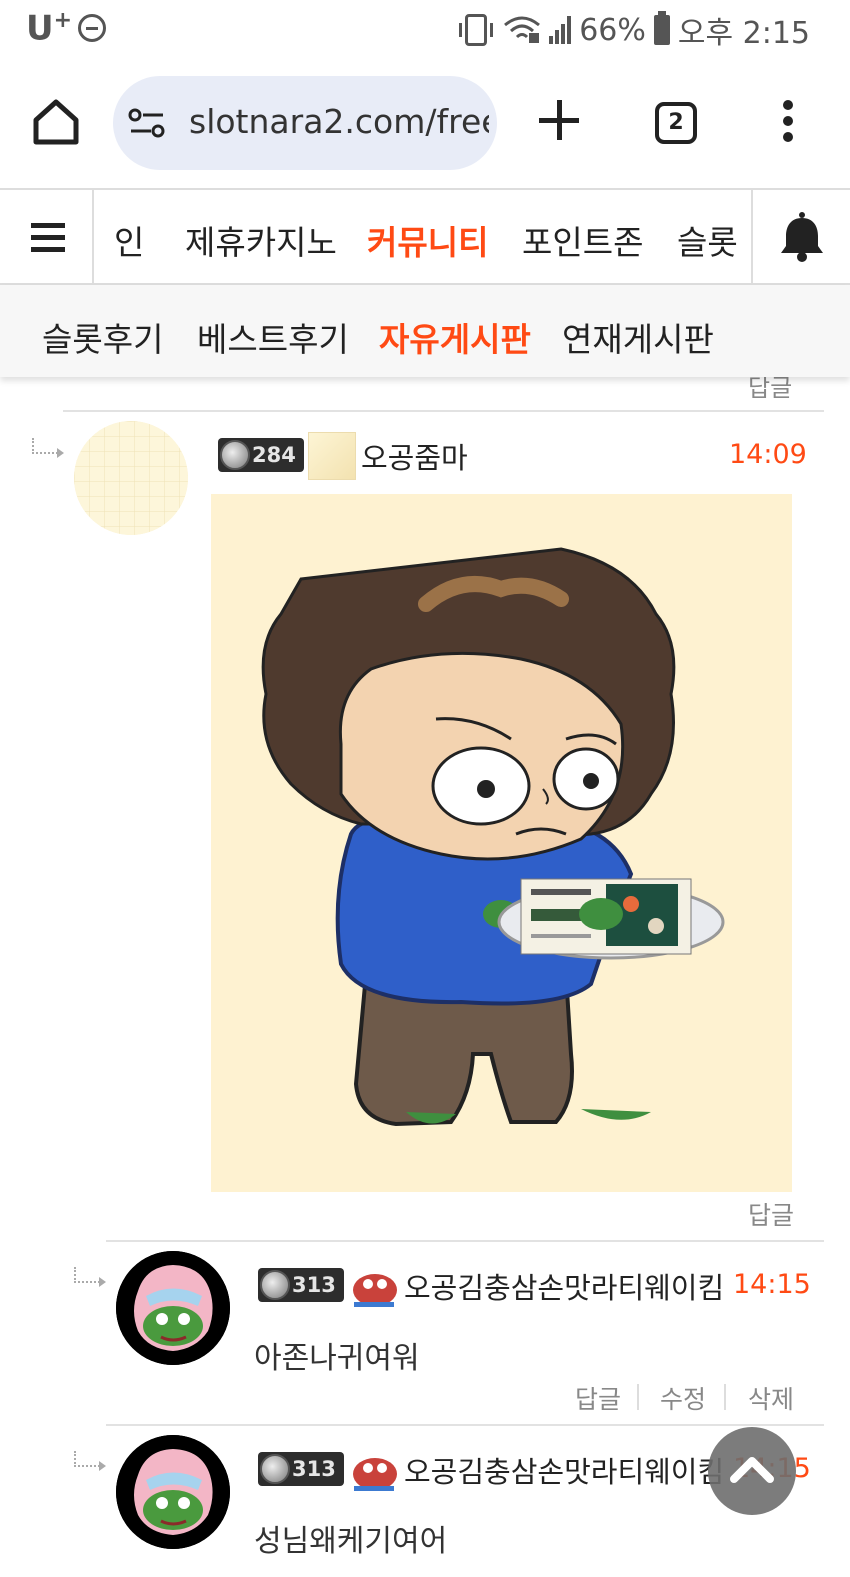  Describe the element at coordinates (129, 240) in the screenshot. I see `nav-item-login: 인` at that location.